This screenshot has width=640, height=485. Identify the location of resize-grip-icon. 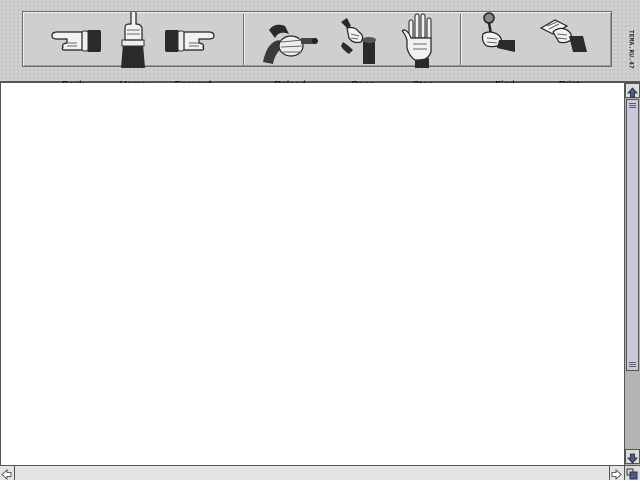
(632, 474).